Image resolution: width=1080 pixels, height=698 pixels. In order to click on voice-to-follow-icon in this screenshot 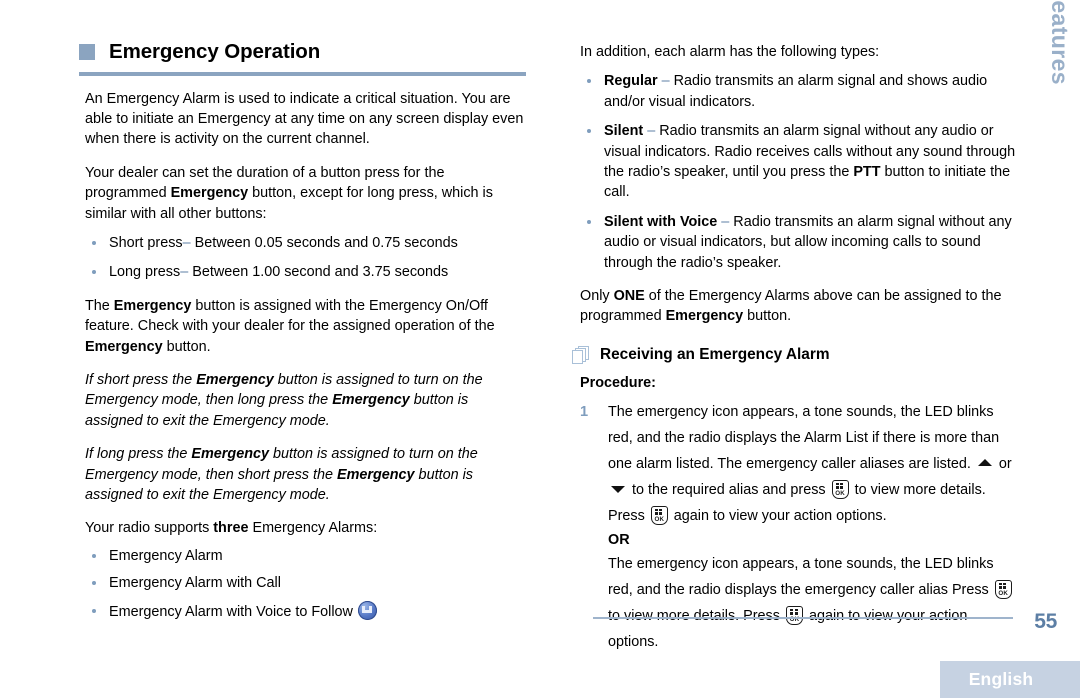, I will do `click(367, 610)`.